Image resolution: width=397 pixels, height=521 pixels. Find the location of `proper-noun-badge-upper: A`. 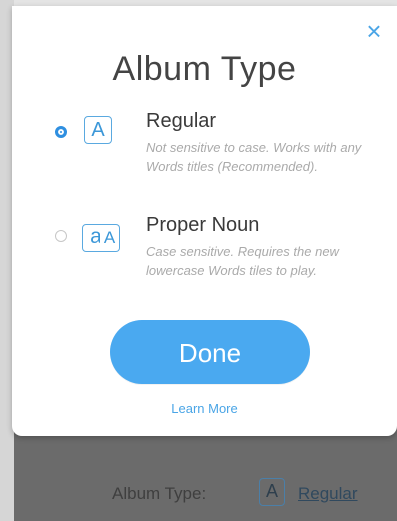

proper-noun-badge-upper: A is located at coordinates (110, 238).